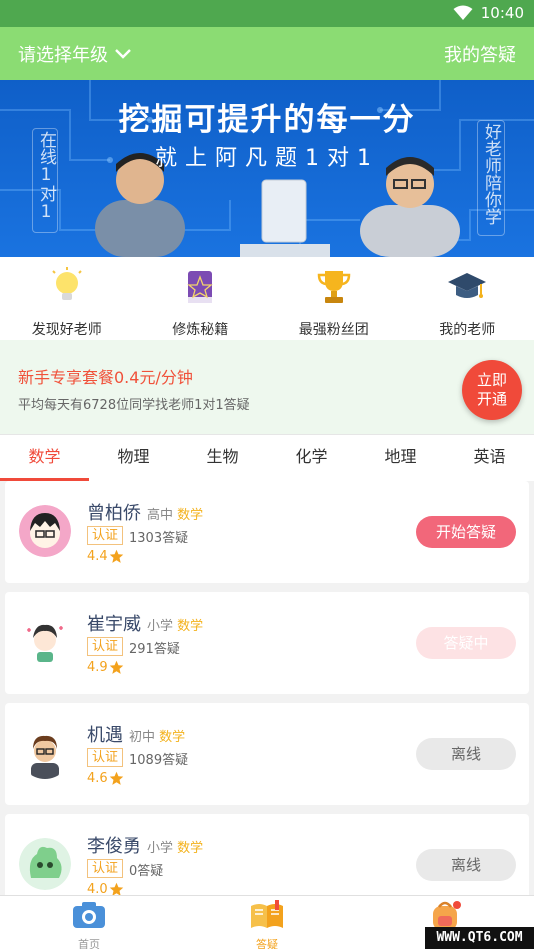 The width and height of the screenshot is (534, 949). I want to click on teacher-level: 初中, so click(142, 737).